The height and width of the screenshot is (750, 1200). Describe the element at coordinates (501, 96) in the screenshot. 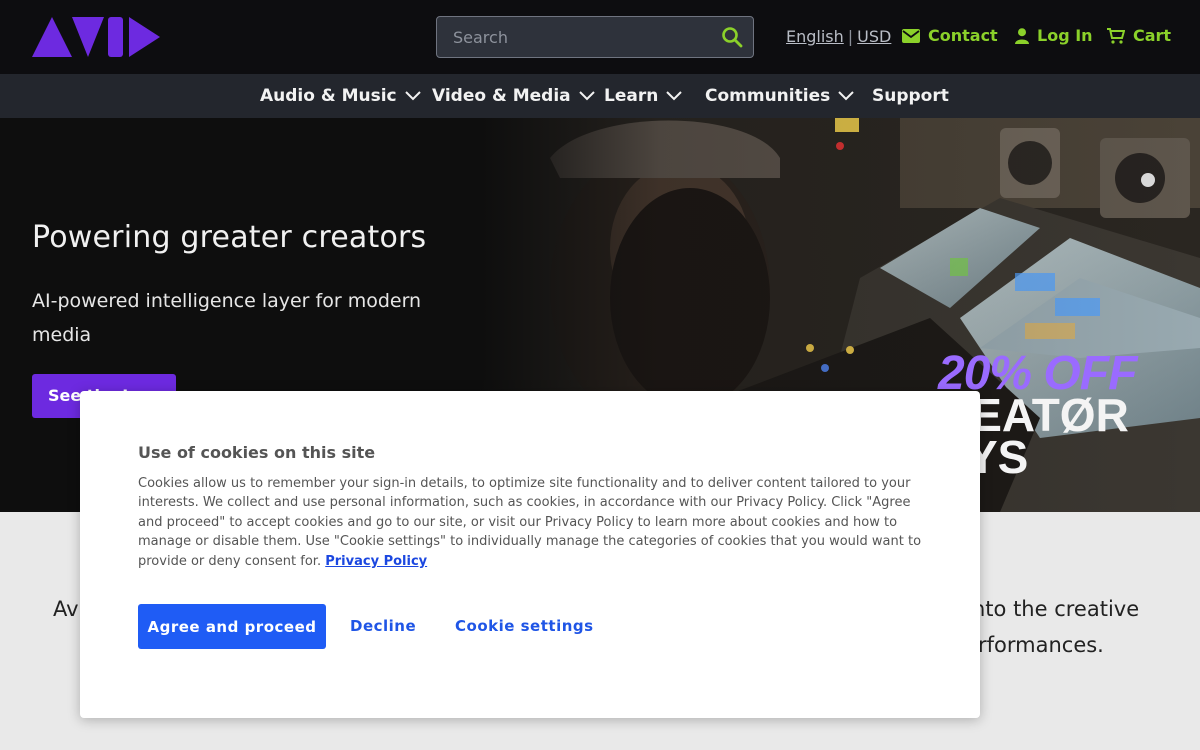

I see `nav-label: Video & Media` at that location.